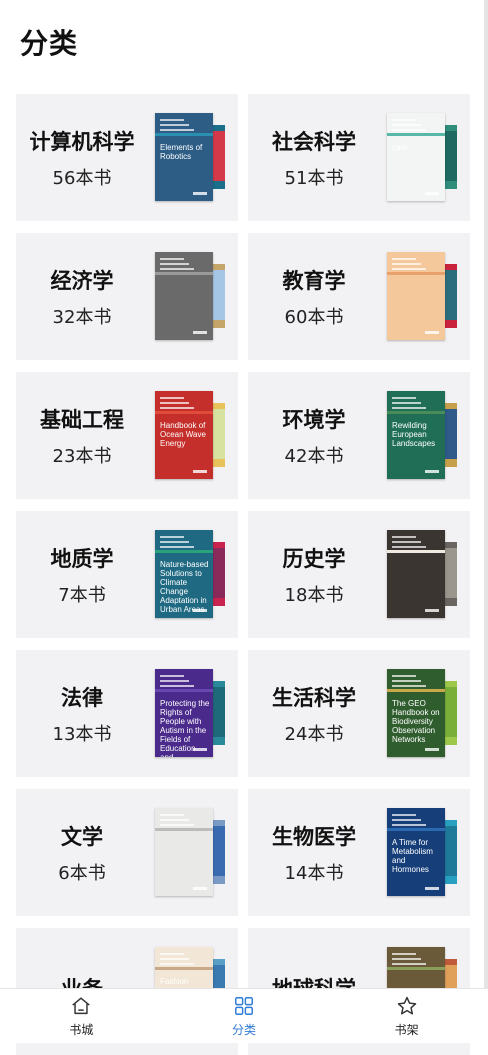 The image size is (488, 1055). I want to click on book-cover: Handbook of Ocean Wave Energy, so click(184, 435).